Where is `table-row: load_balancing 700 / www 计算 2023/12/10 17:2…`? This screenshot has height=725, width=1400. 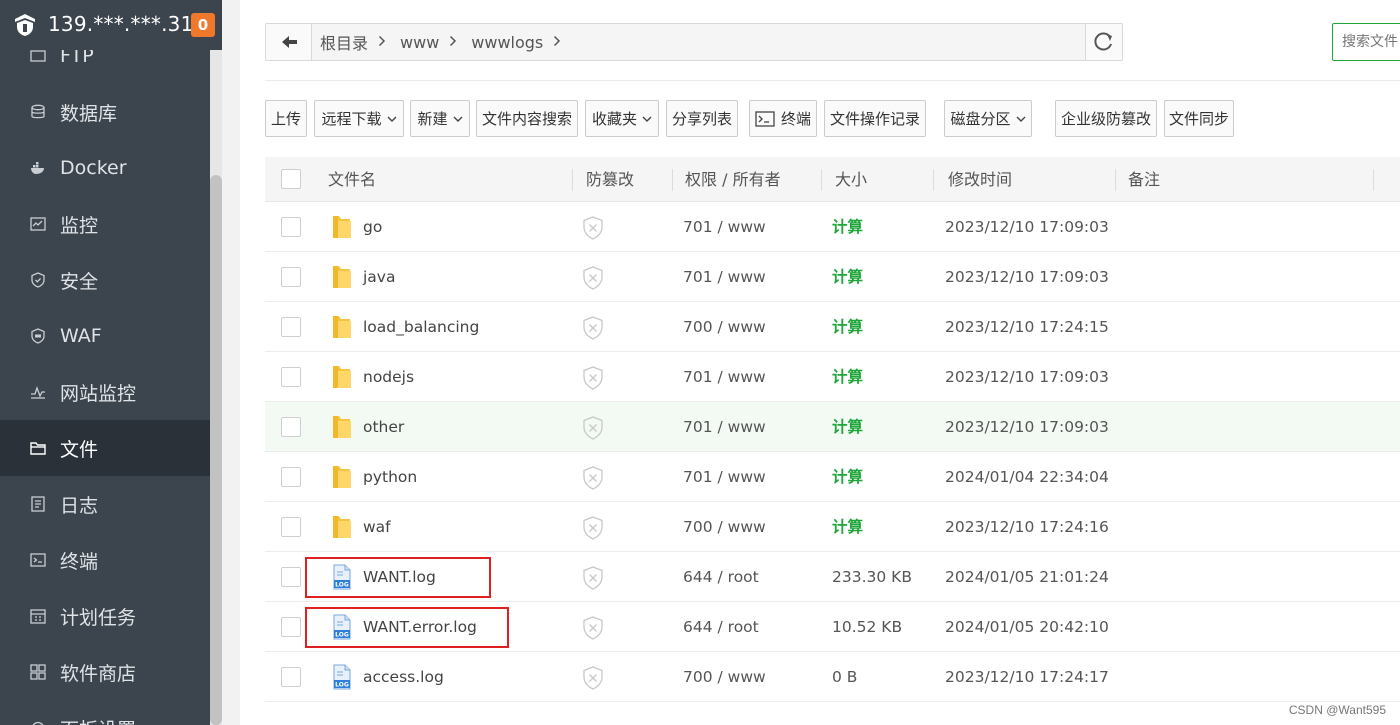 table-row: load_balancing 700 / www 计算 2023/12/10 17:2… is located at coordinates (832, 327).